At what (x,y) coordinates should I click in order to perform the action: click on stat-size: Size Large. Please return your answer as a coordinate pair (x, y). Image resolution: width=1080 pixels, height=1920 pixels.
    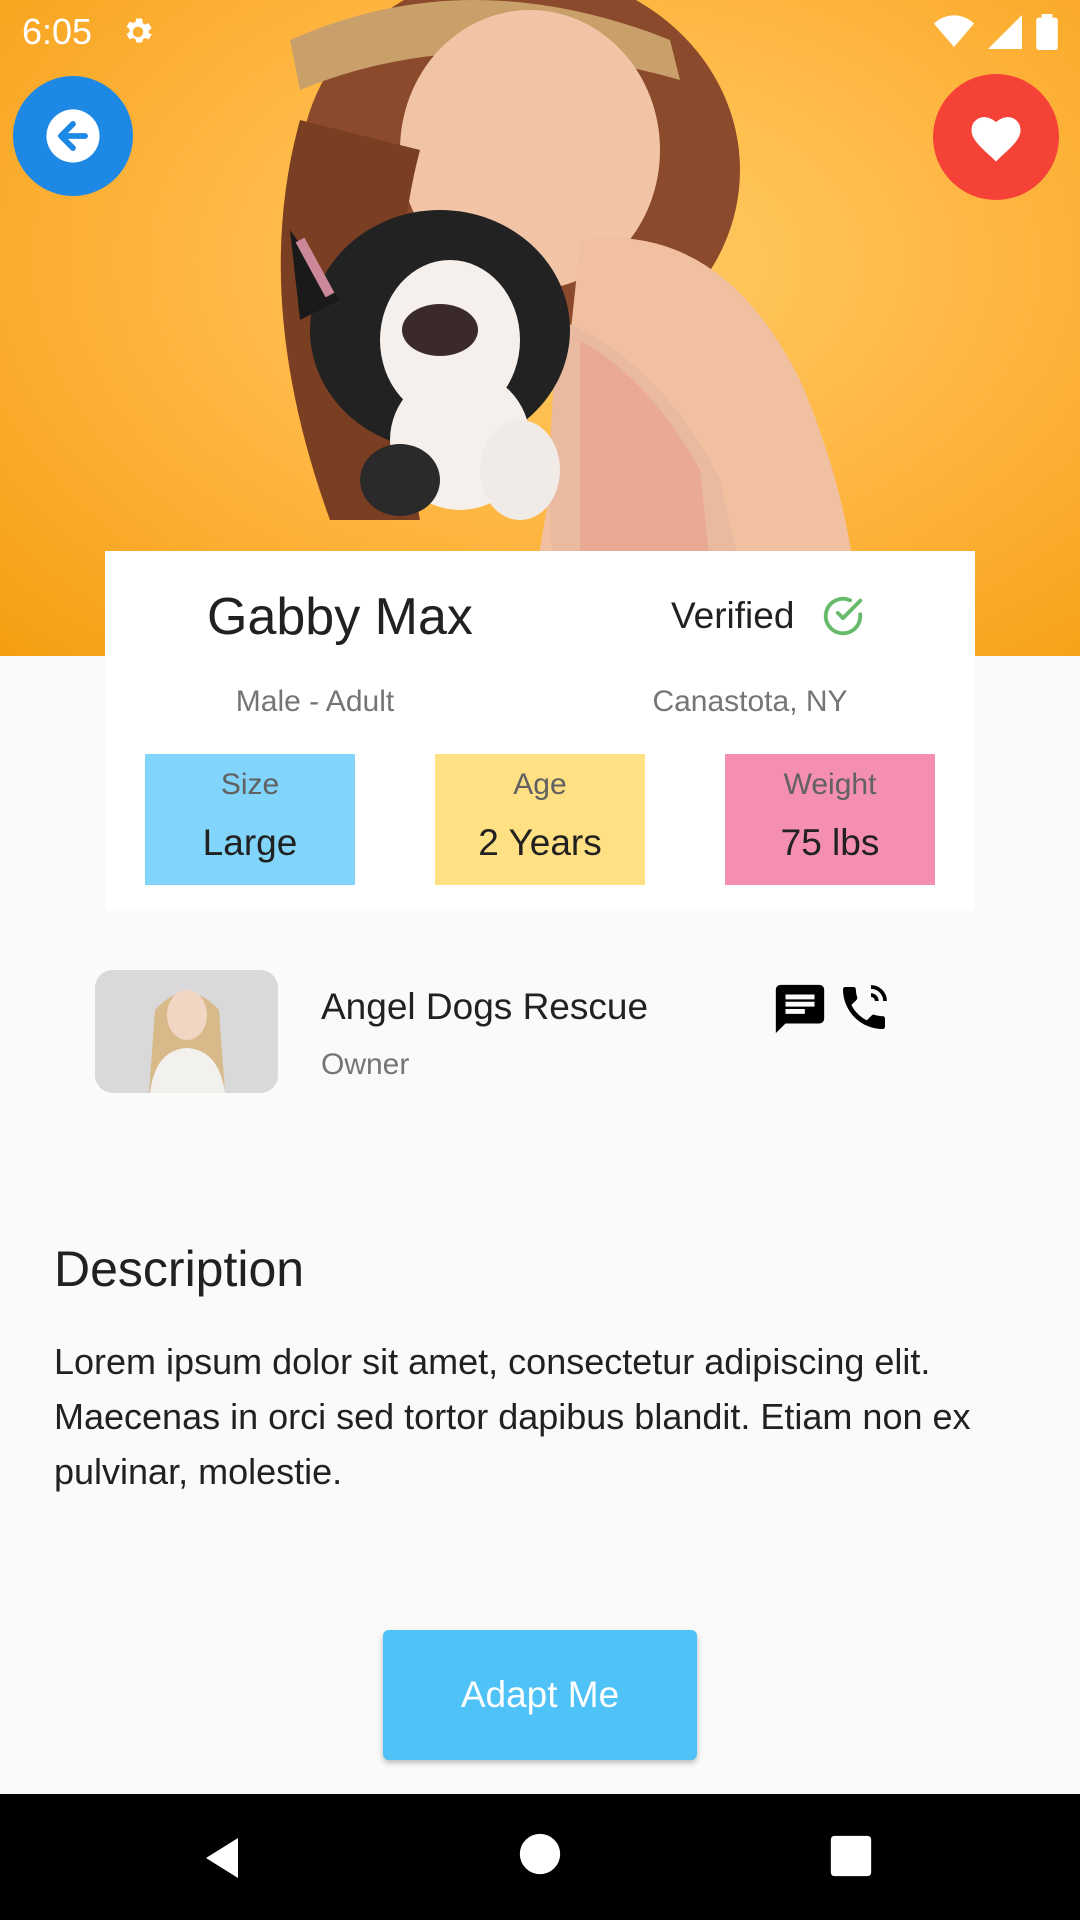
    Looking at the image, I should click on (250, 819).